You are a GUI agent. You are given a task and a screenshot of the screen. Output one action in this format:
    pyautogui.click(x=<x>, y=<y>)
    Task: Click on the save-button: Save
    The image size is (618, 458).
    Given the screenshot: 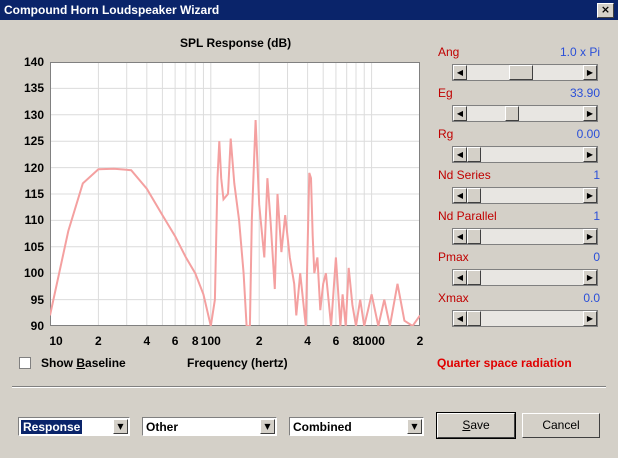 What is the action you would take?
    pyautogui.click(x=476, y=425)
    